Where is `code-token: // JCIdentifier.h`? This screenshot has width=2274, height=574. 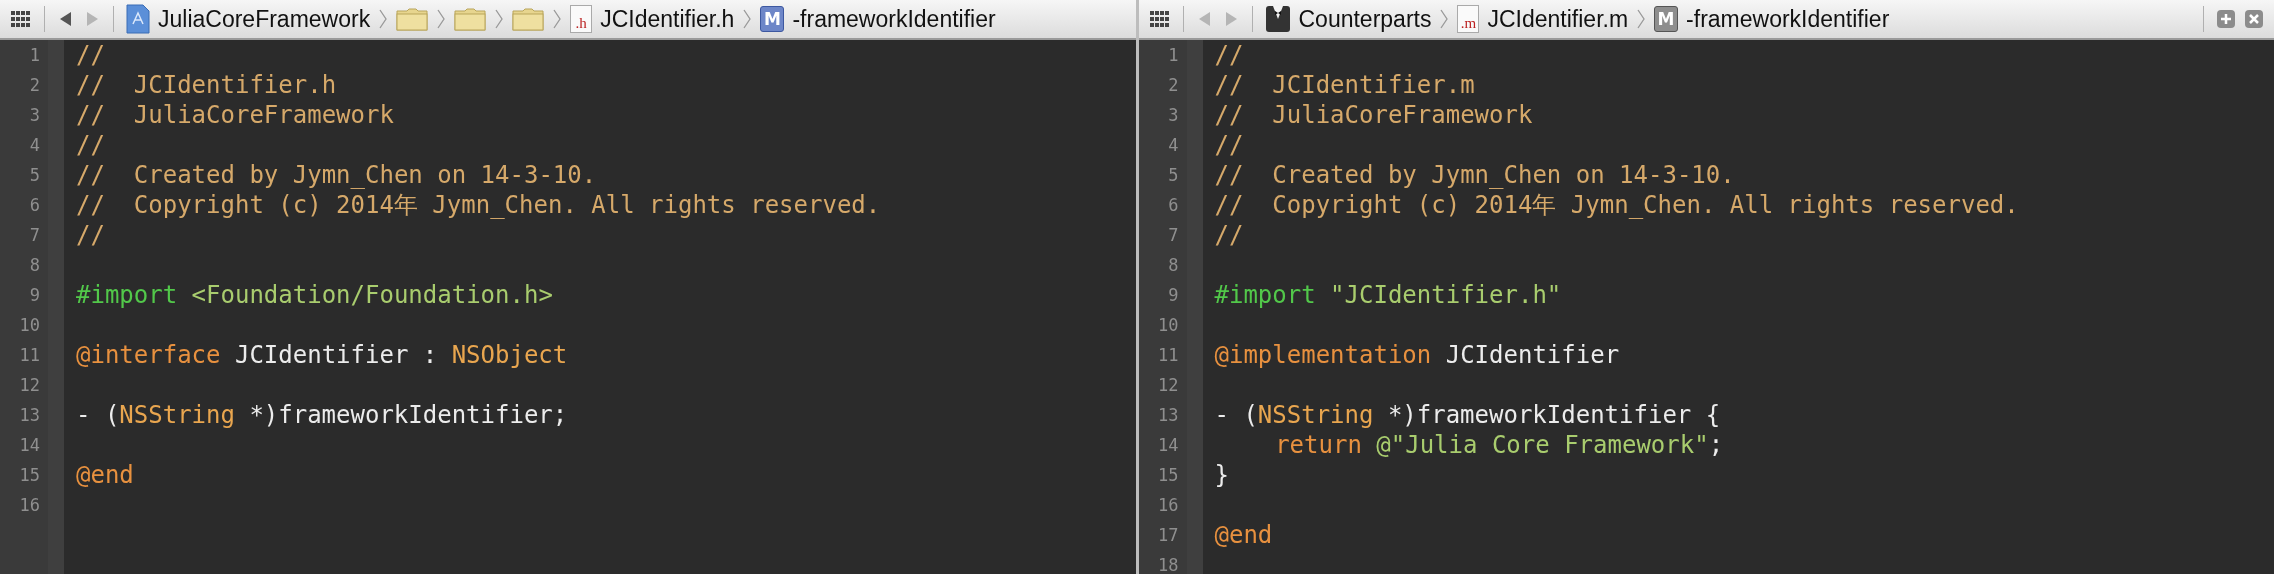 code-token: // JCIdentifier.h is located at coordinates (206, 85).